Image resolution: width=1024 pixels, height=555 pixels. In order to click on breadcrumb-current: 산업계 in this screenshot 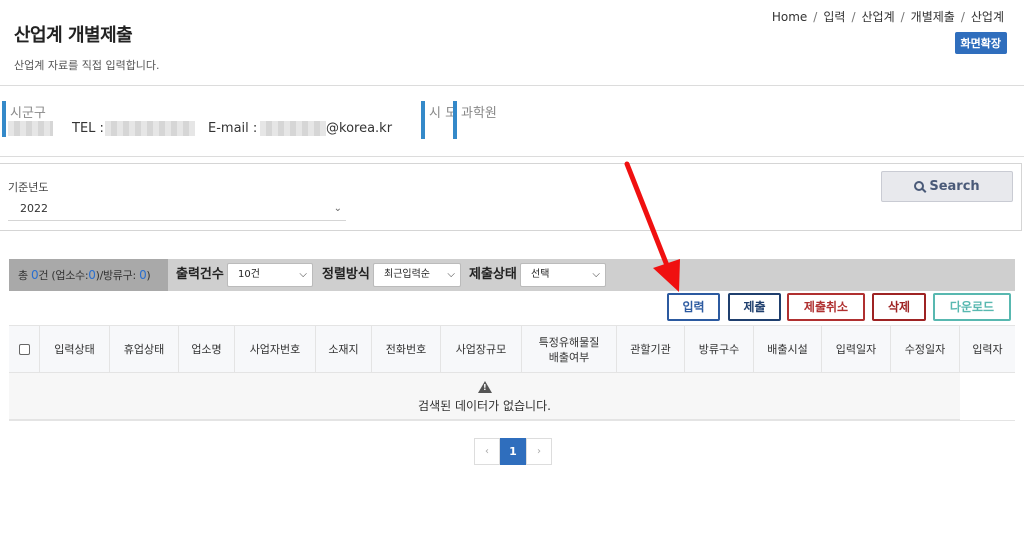, I will do `click(987, 17)`.